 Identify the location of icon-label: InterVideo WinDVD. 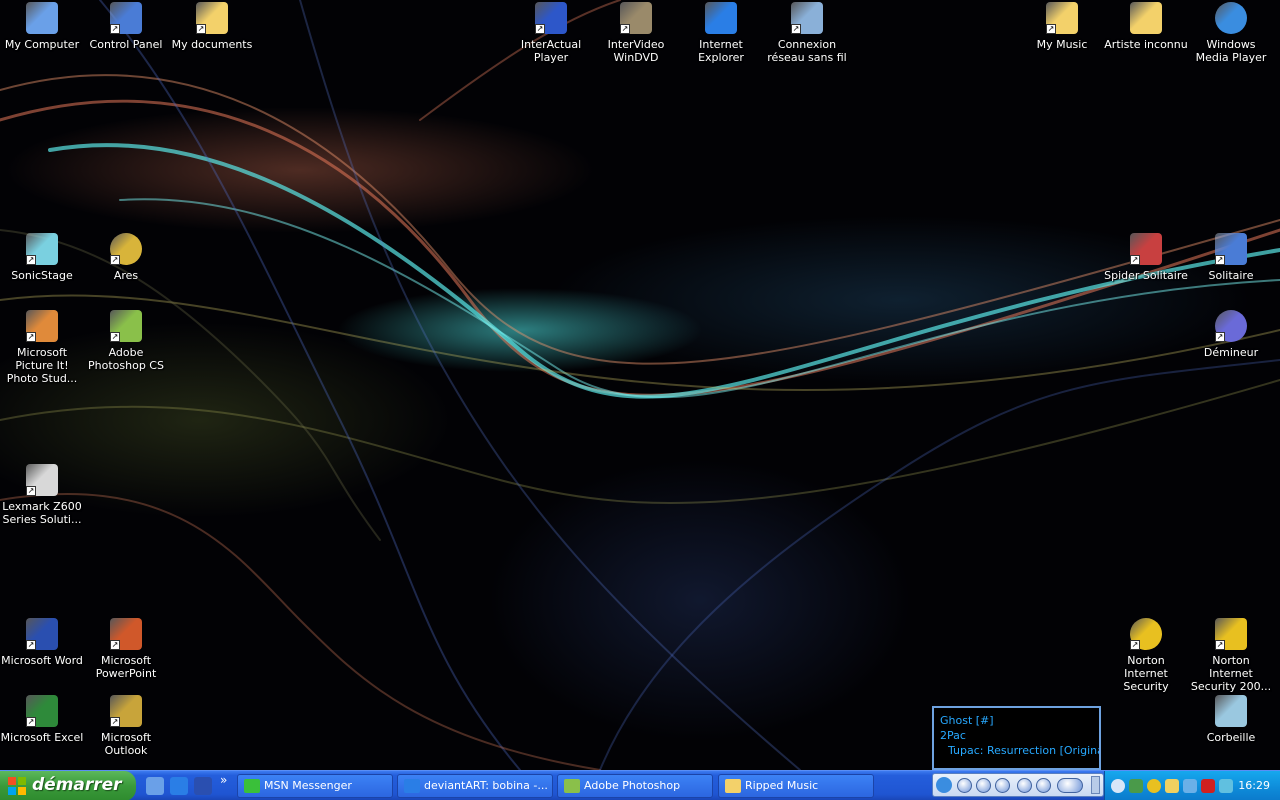
(636, 51).